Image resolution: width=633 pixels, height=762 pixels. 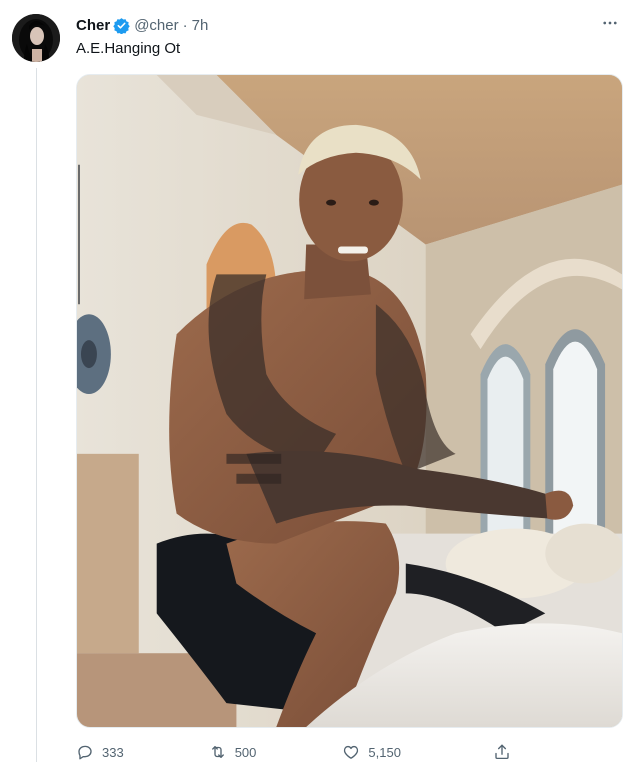 I want to click on reply-count: 333, so click(x=113, y=752).